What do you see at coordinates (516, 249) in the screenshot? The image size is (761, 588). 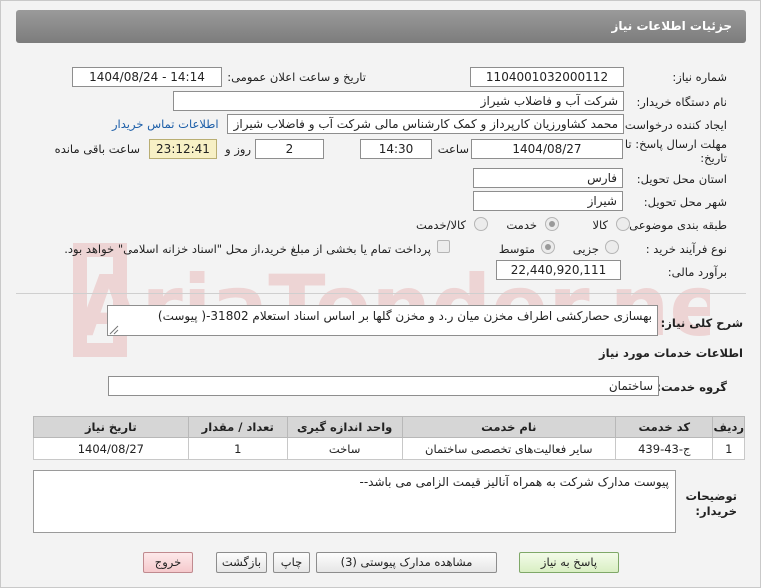 I see `process-medium-label: متوسط` at bounding box center [516, 249].